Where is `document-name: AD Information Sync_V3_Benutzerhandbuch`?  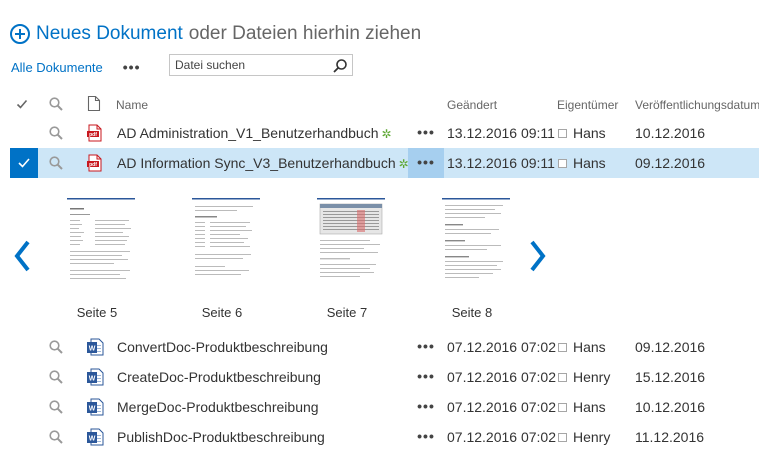
document-name: AD Information Sync_V3_Benutzerhandbuch is located at coordinates (256, 163).